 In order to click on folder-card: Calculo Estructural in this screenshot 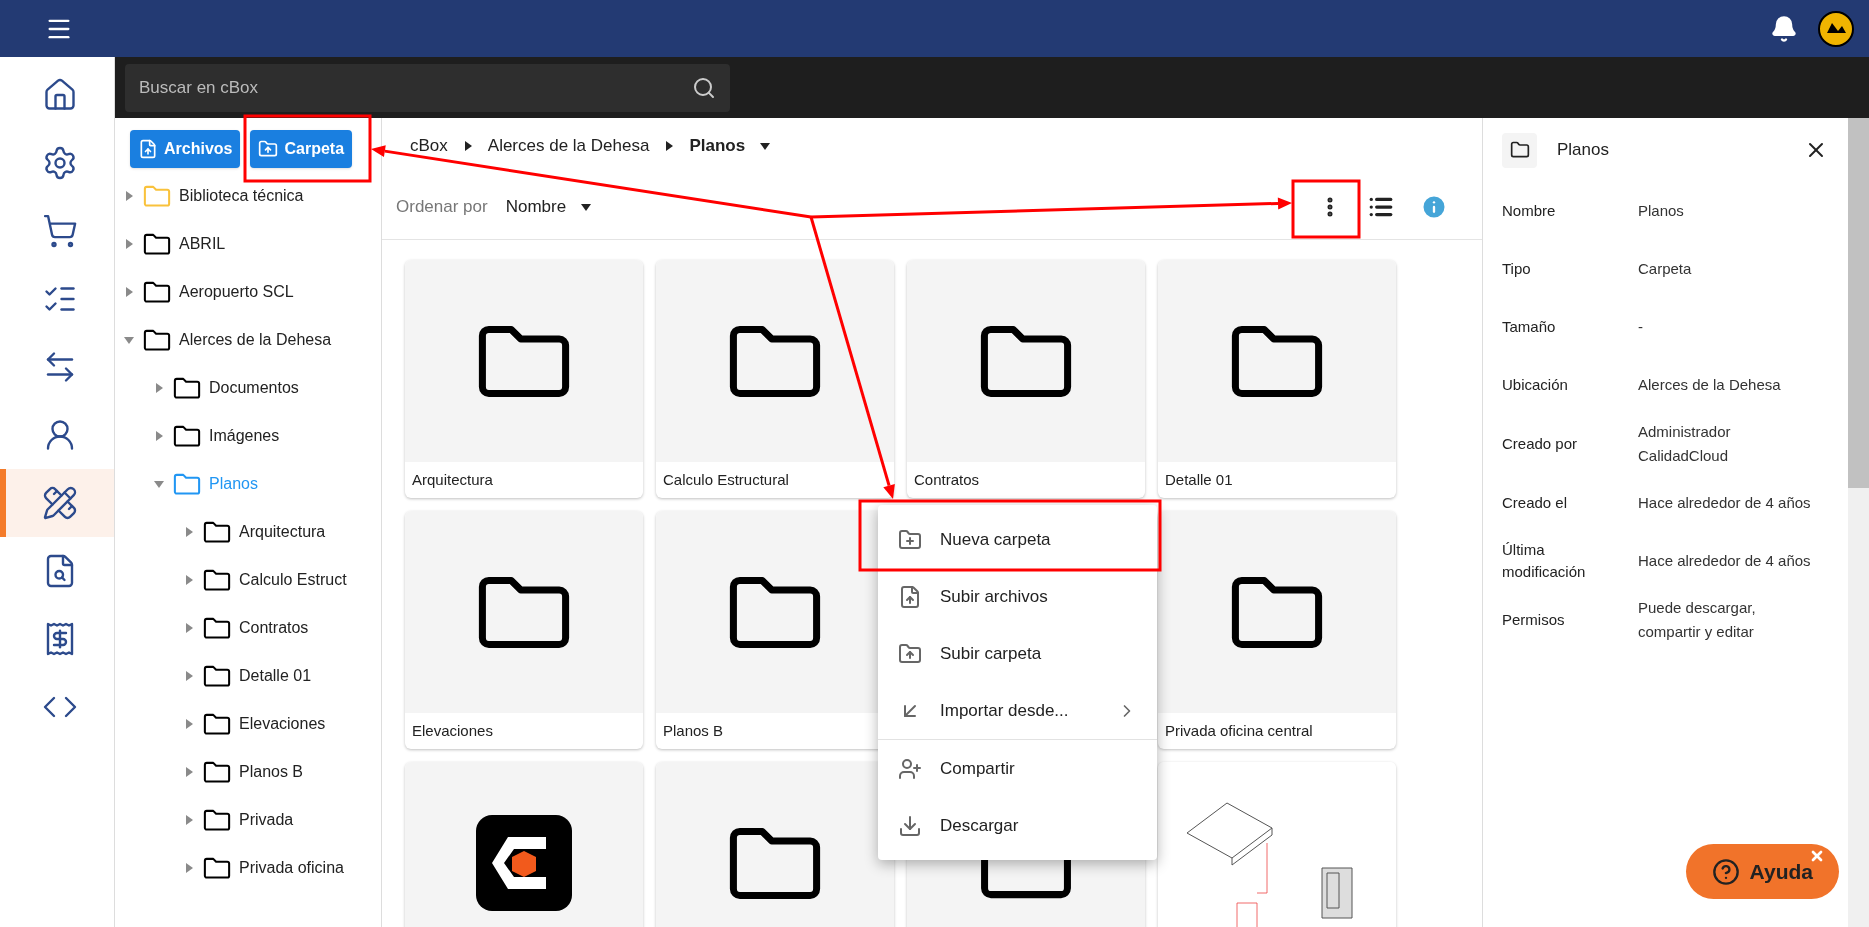, I will do `click(775, 379)`.